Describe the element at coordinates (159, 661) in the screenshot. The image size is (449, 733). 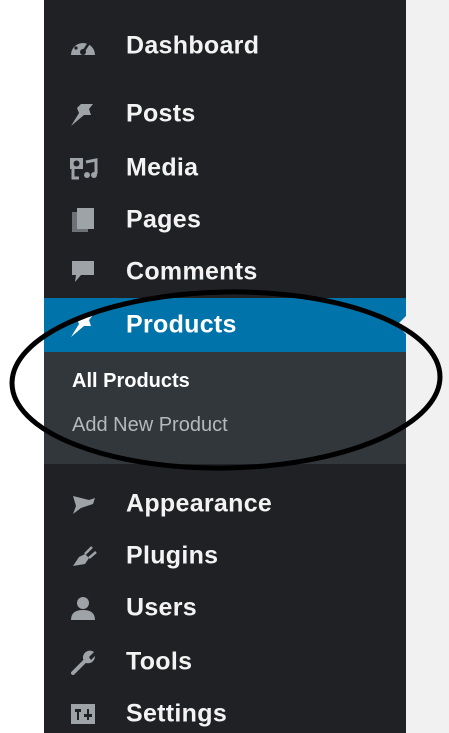
I see `sidebar-item-label: Tools` at that location.